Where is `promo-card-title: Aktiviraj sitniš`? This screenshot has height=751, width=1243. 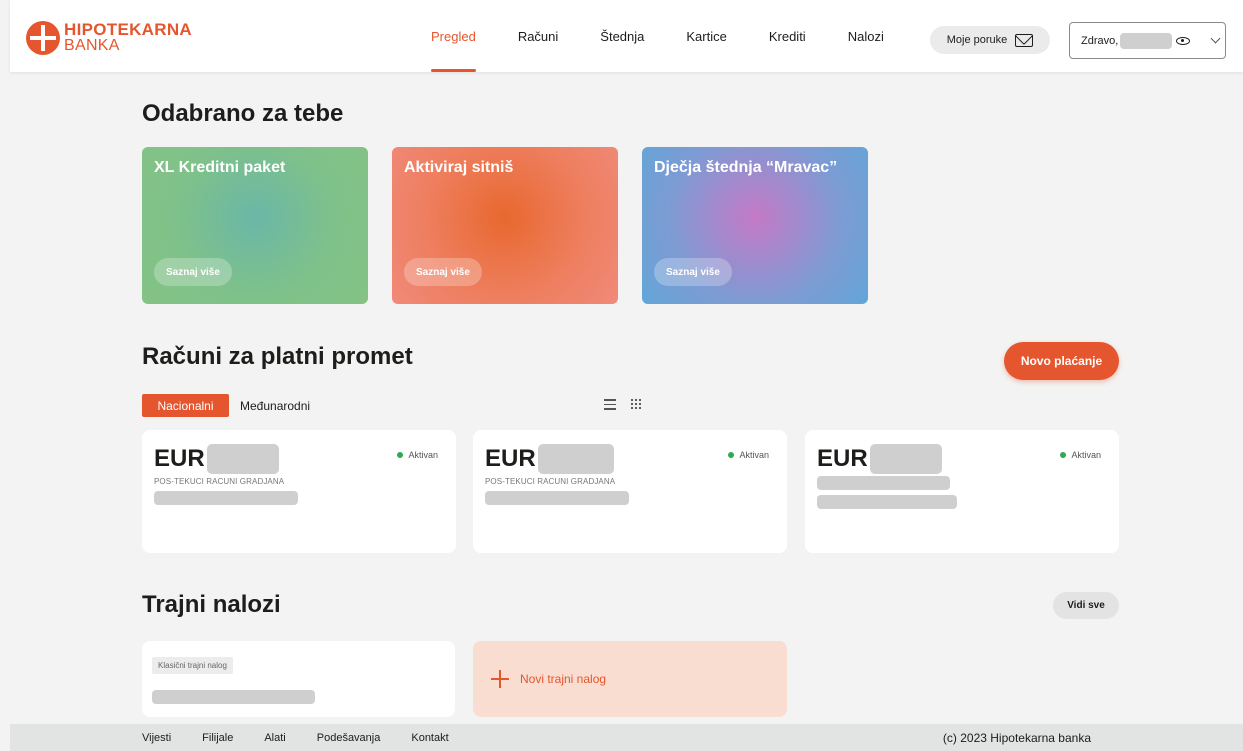 promo-card-title: Aktiviraj sitniš is located at coordinates (459, 167).